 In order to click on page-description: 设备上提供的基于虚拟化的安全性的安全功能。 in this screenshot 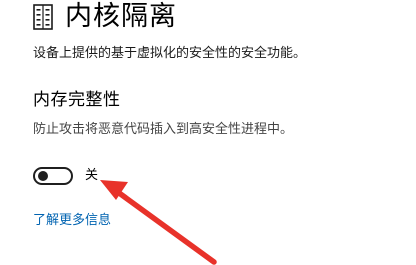, I will do `click(170, 53)`.